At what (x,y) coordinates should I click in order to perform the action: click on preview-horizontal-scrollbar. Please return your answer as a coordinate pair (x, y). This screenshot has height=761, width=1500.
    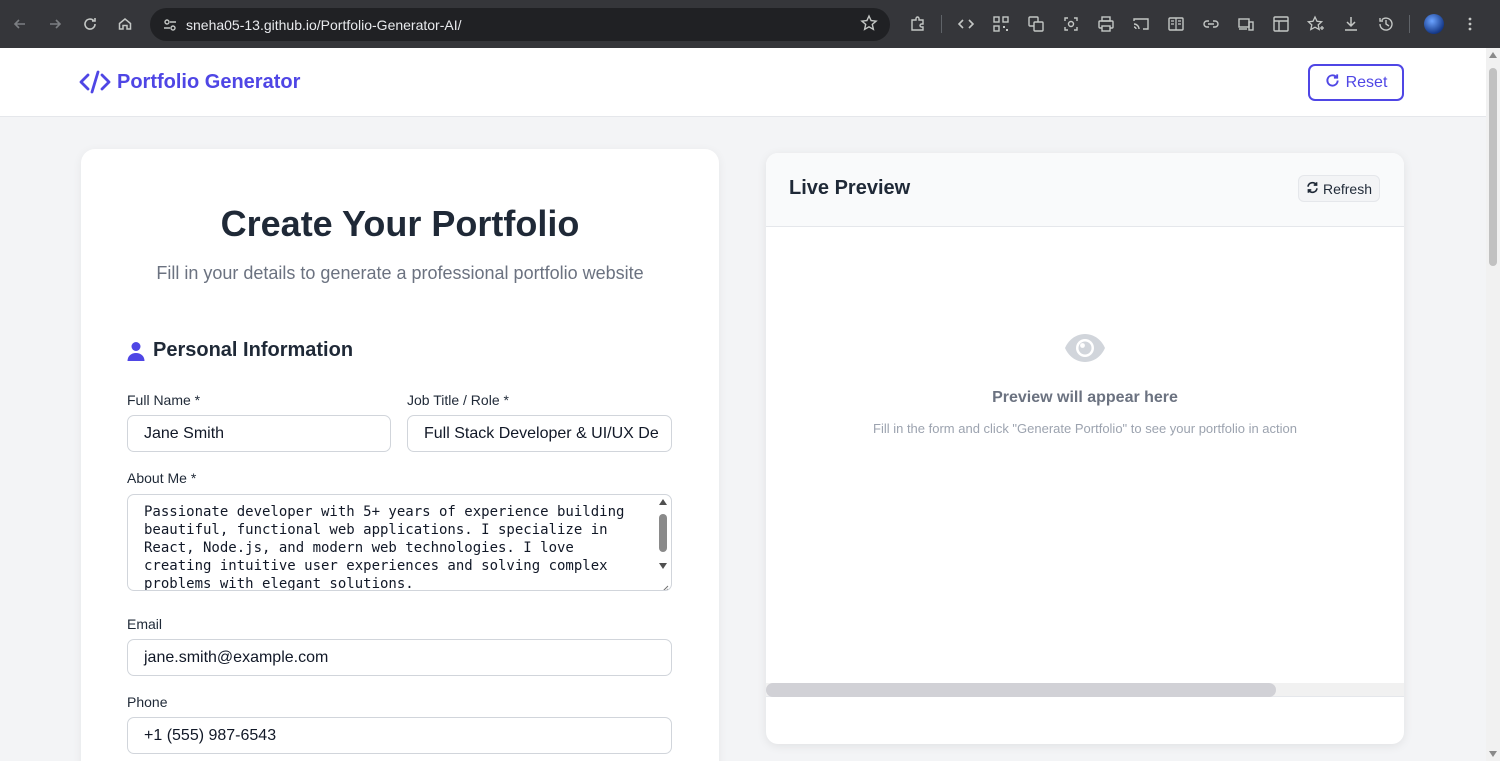
    Looking at the image, I should click on (1085, 690).